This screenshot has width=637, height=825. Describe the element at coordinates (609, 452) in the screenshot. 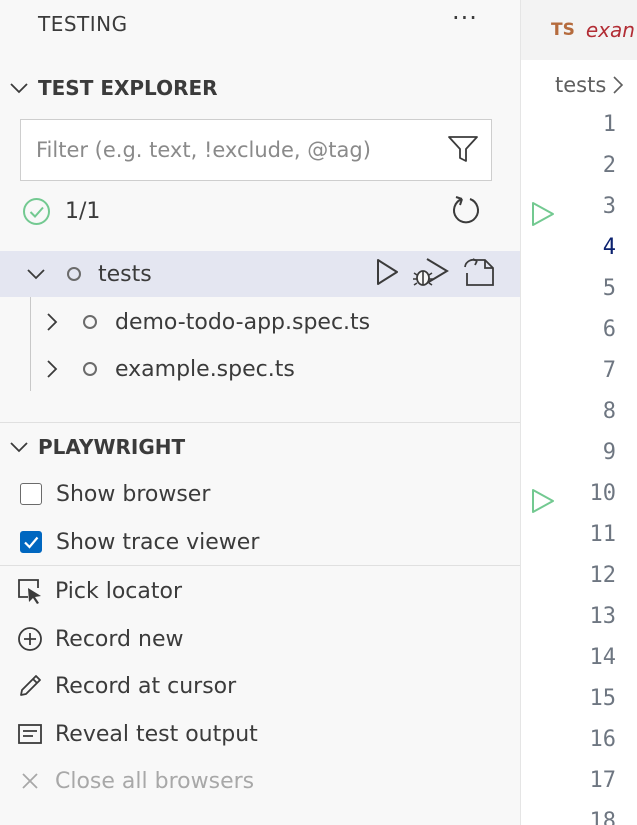

I see `line-number: 9` at that location.